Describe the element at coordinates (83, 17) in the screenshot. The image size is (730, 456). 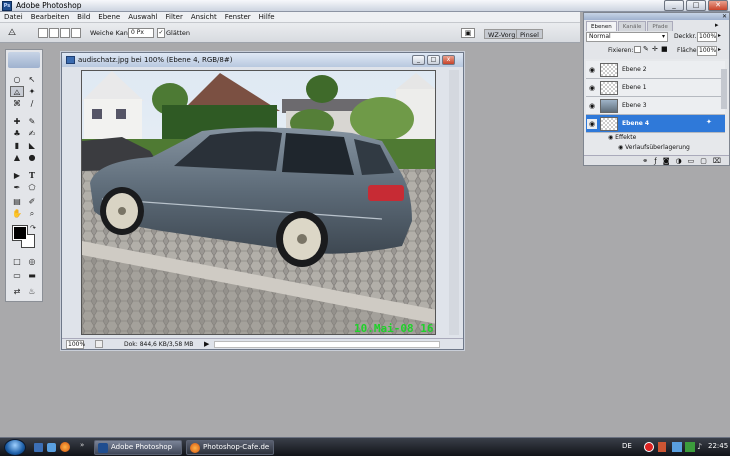
I see `menu-bild: Bild` at that location.